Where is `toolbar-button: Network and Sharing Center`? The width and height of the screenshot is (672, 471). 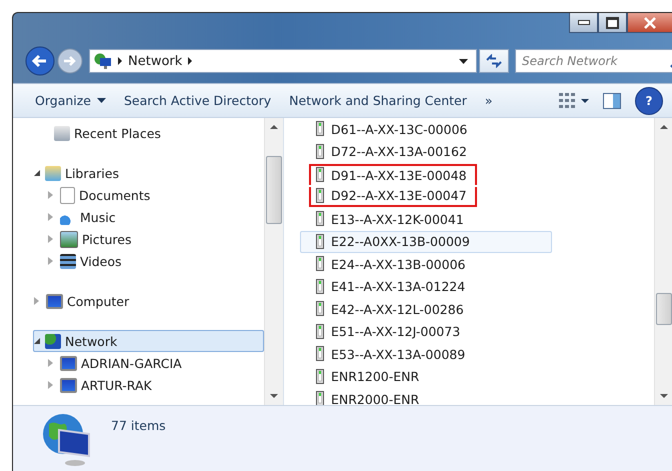 toolbar-button: Network and Sharing Center is located at coordinates (378, 100).